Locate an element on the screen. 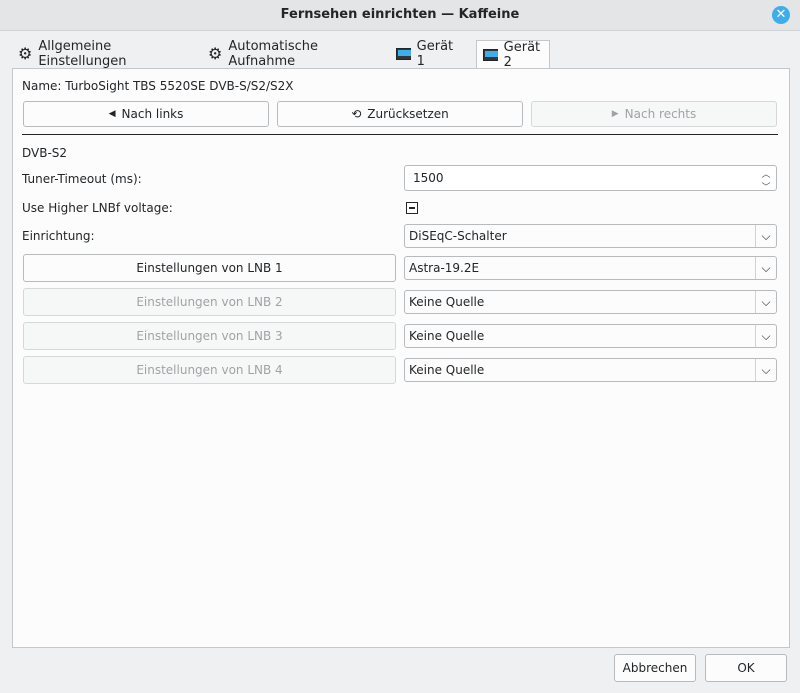  tab-label: Automatische Aufnahme is located at coordinates (273, 53).